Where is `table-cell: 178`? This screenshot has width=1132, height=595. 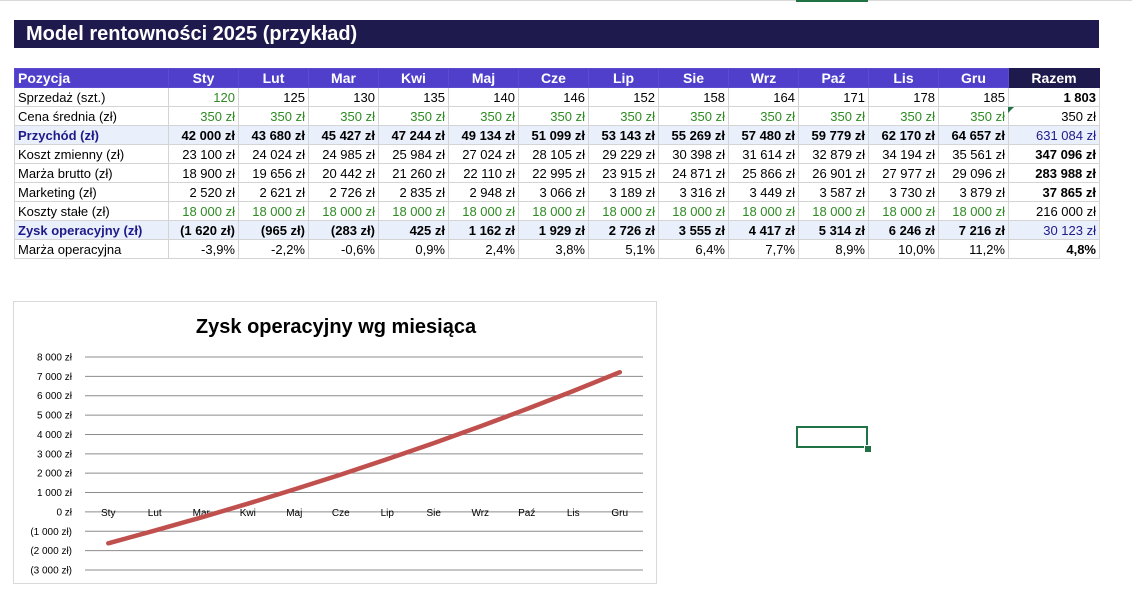
table-cell: 178 is located at coordinates (903, 97).